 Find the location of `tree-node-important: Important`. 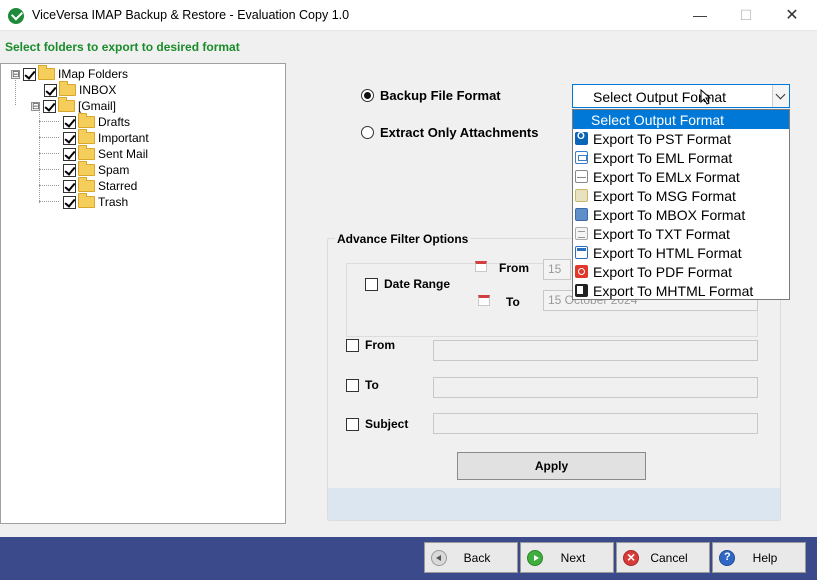

tree-node-important: Important is located at coordinates (106, 137).